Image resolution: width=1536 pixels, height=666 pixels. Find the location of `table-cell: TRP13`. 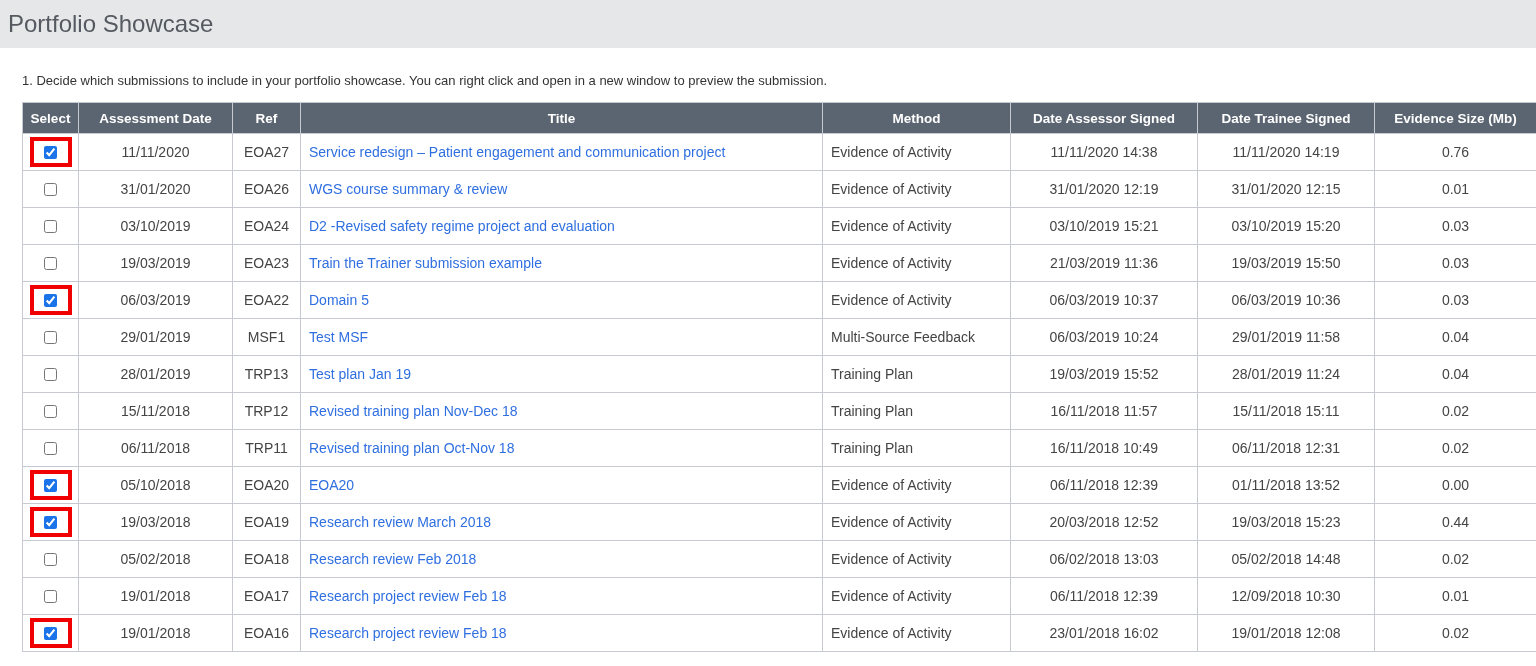

table-cell: TRP13 is located at coordinates (266, 374).